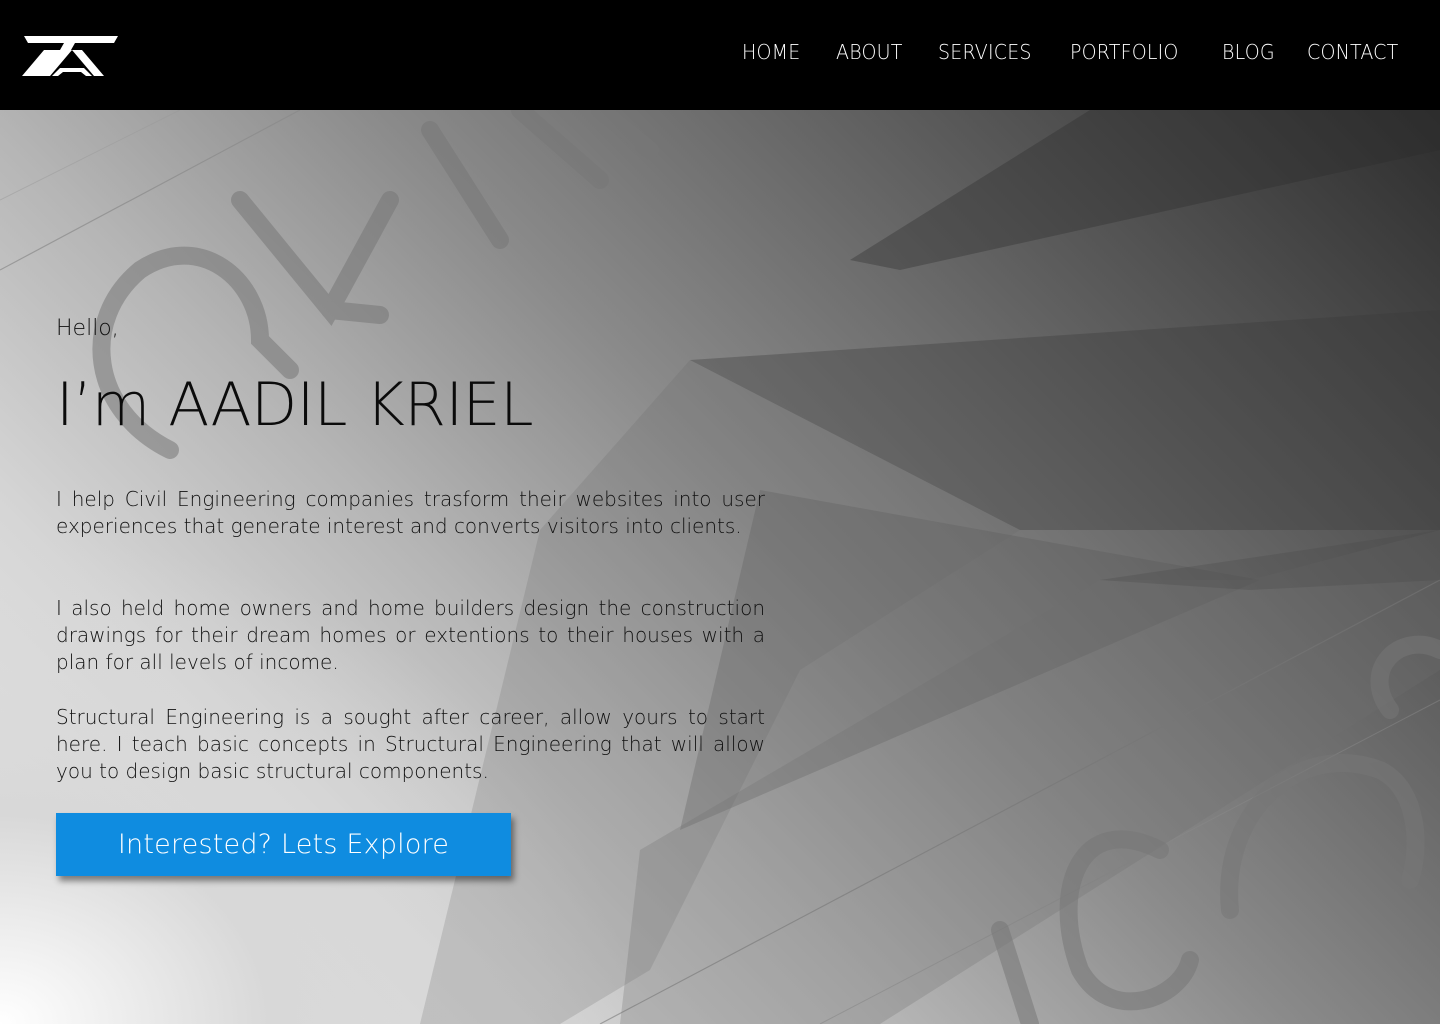 The height and width of the screenshot is (1024, 1440). What do you see at coordinates (1124, 52) in the screenshot?
I see `nav-portfolio-link: PORTFOLIO` at bounding box center [1124, 52].